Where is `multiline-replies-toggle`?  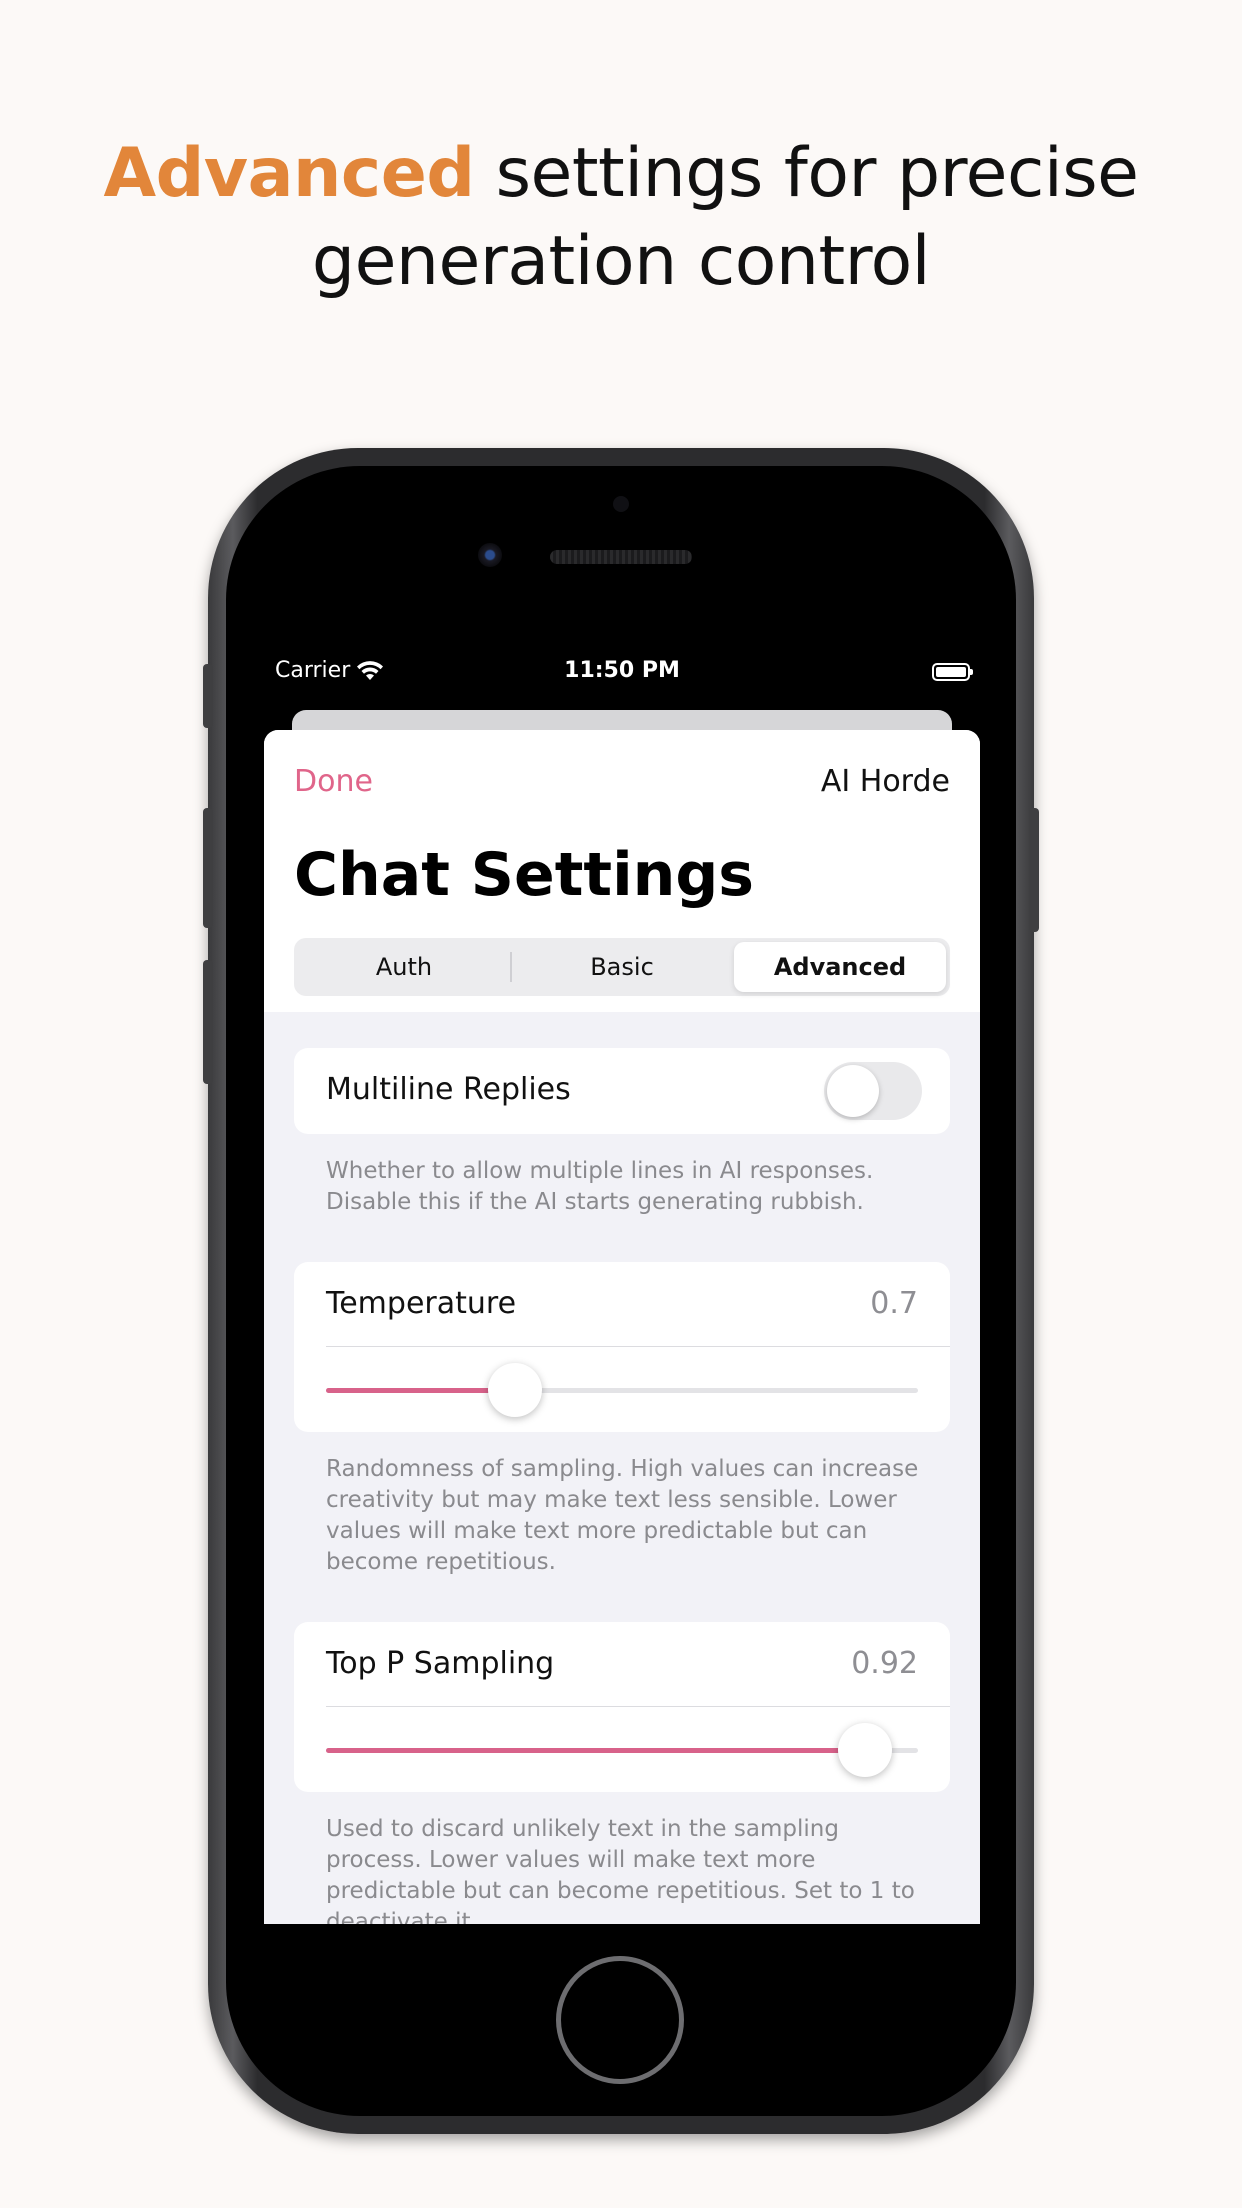
multiline-replies-toggle is located at coordinates (873, 1091).